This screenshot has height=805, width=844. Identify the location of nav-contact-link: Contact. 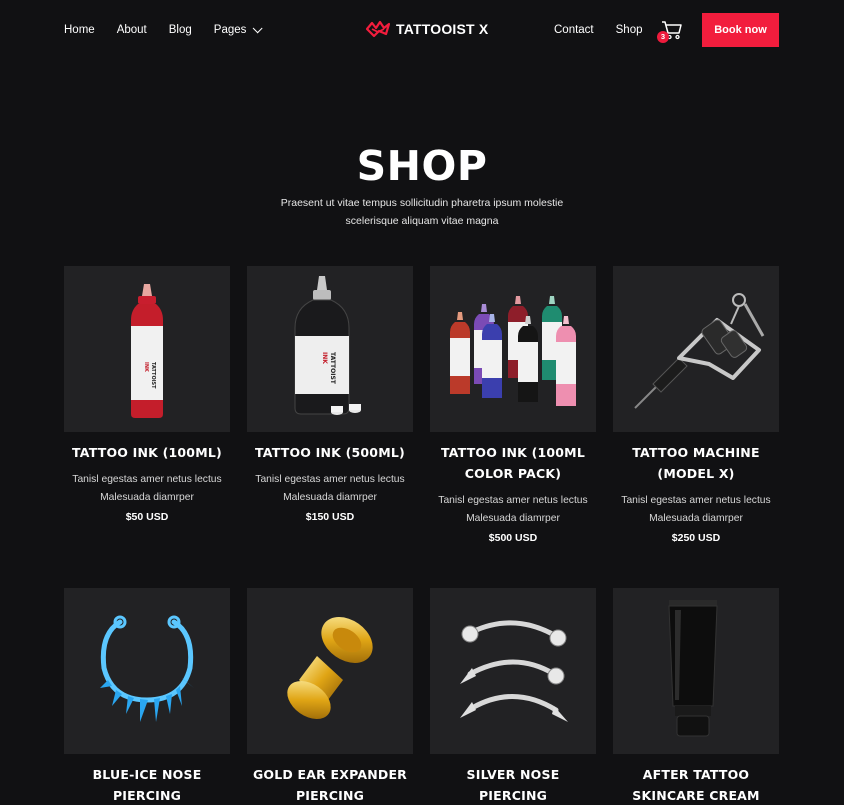
(574, 30).